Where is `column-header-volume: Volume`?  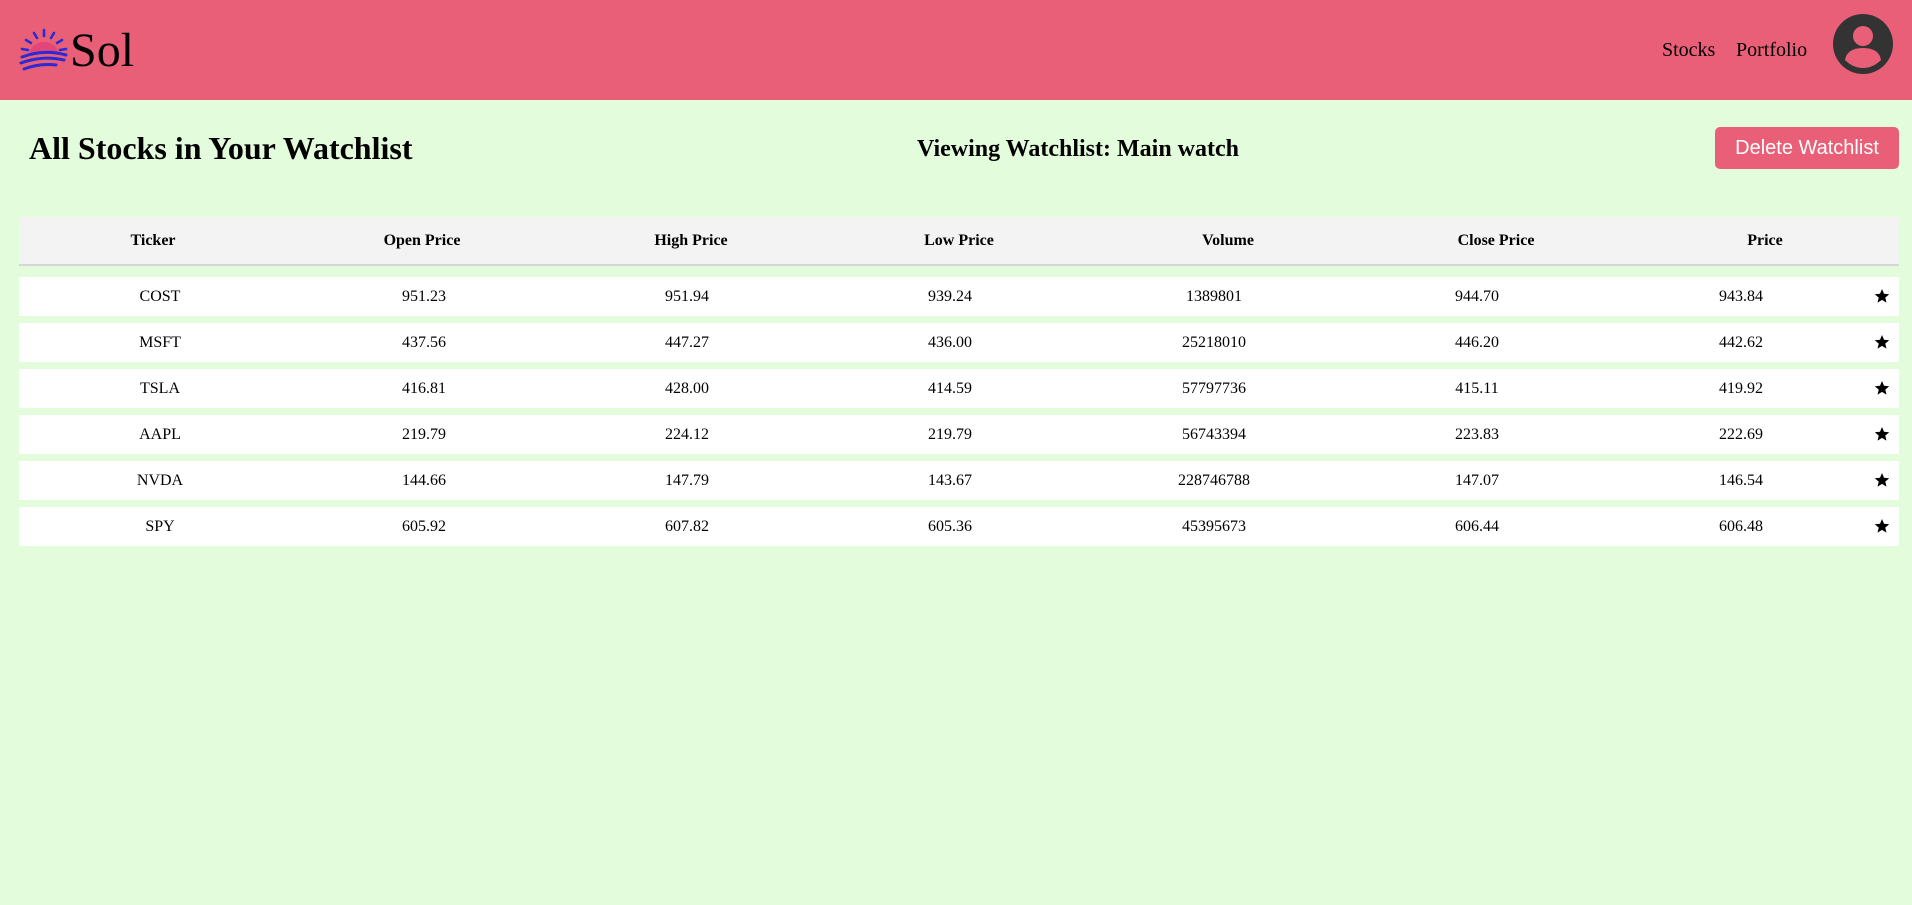 column-header-volume: Volume is located at coordinates (1228, 240).